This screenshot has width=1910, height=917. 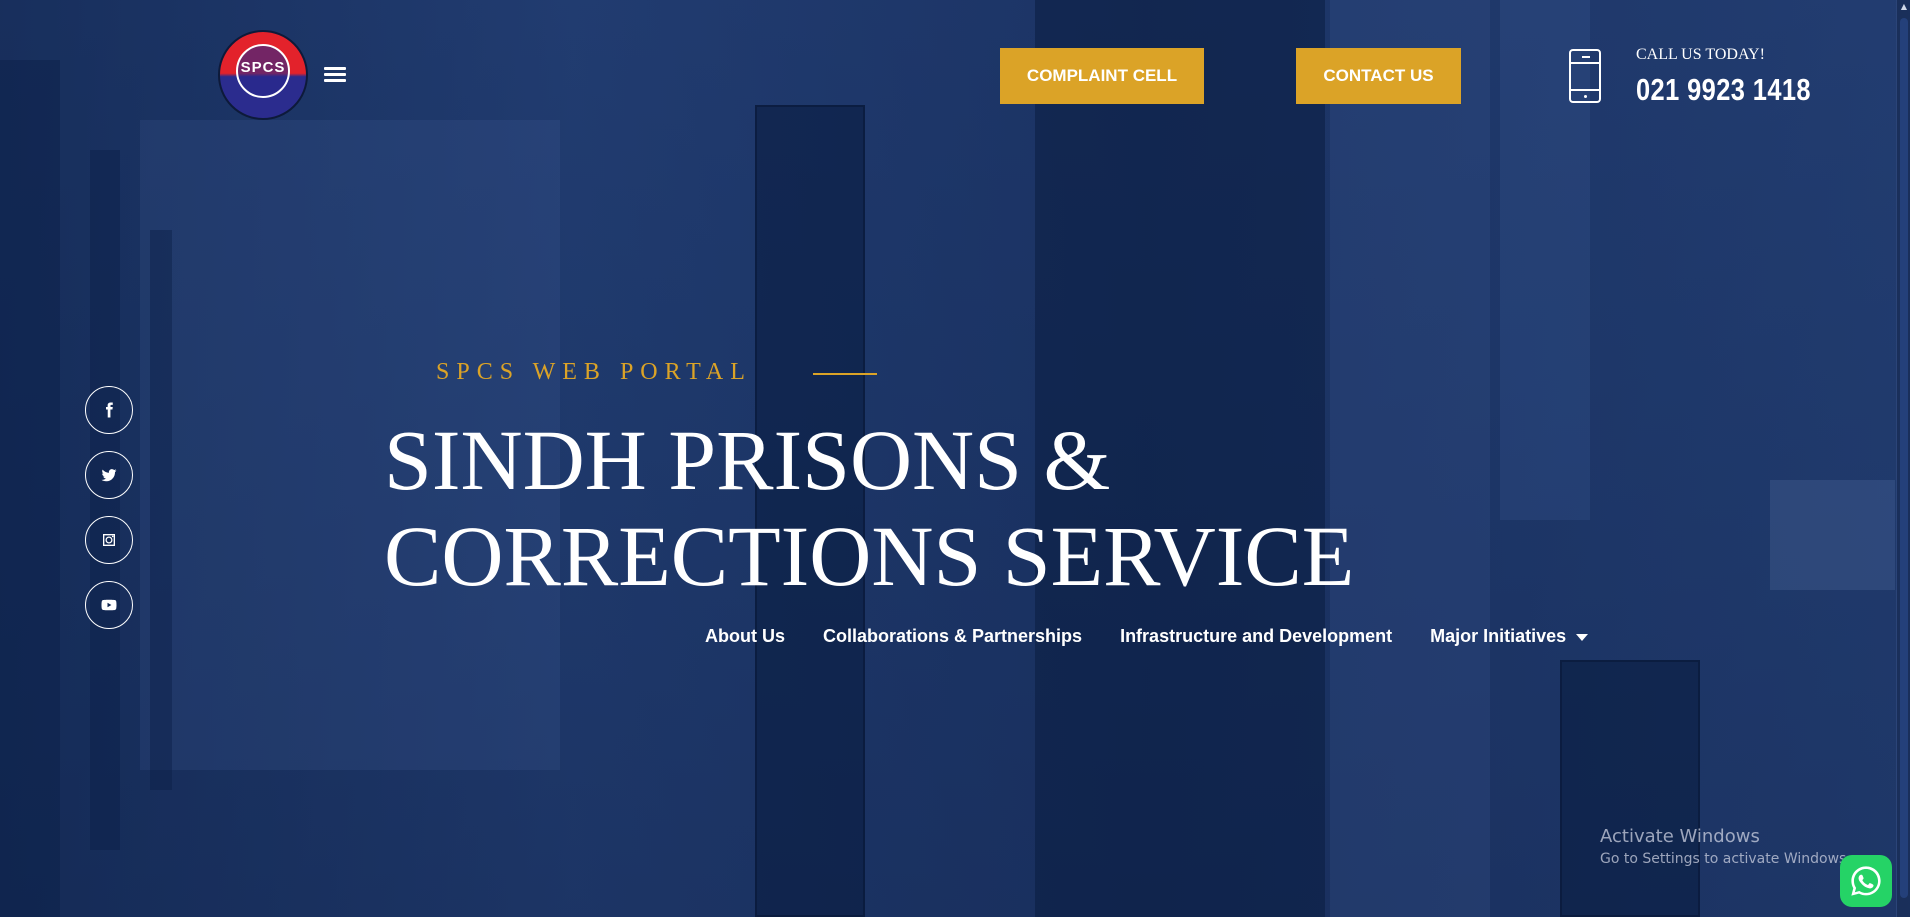 What do you see at coordinates (1700, 54) in the screenshot?
I see `call-us-label: CALL US TODAY!` at bounding box center [1700, 54].